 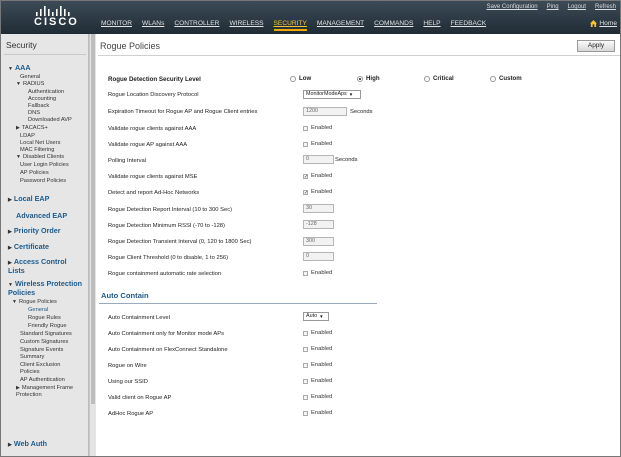 I want to click on sidebar-advanced-eap: Advanced EAP, so click(x=41, y=215).